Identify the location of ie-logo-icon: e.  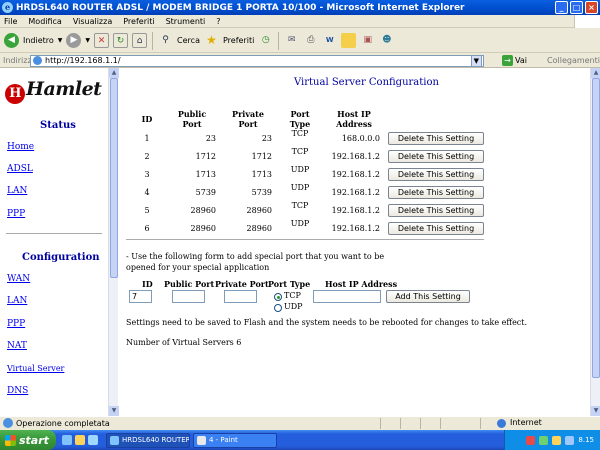
(7, 7).